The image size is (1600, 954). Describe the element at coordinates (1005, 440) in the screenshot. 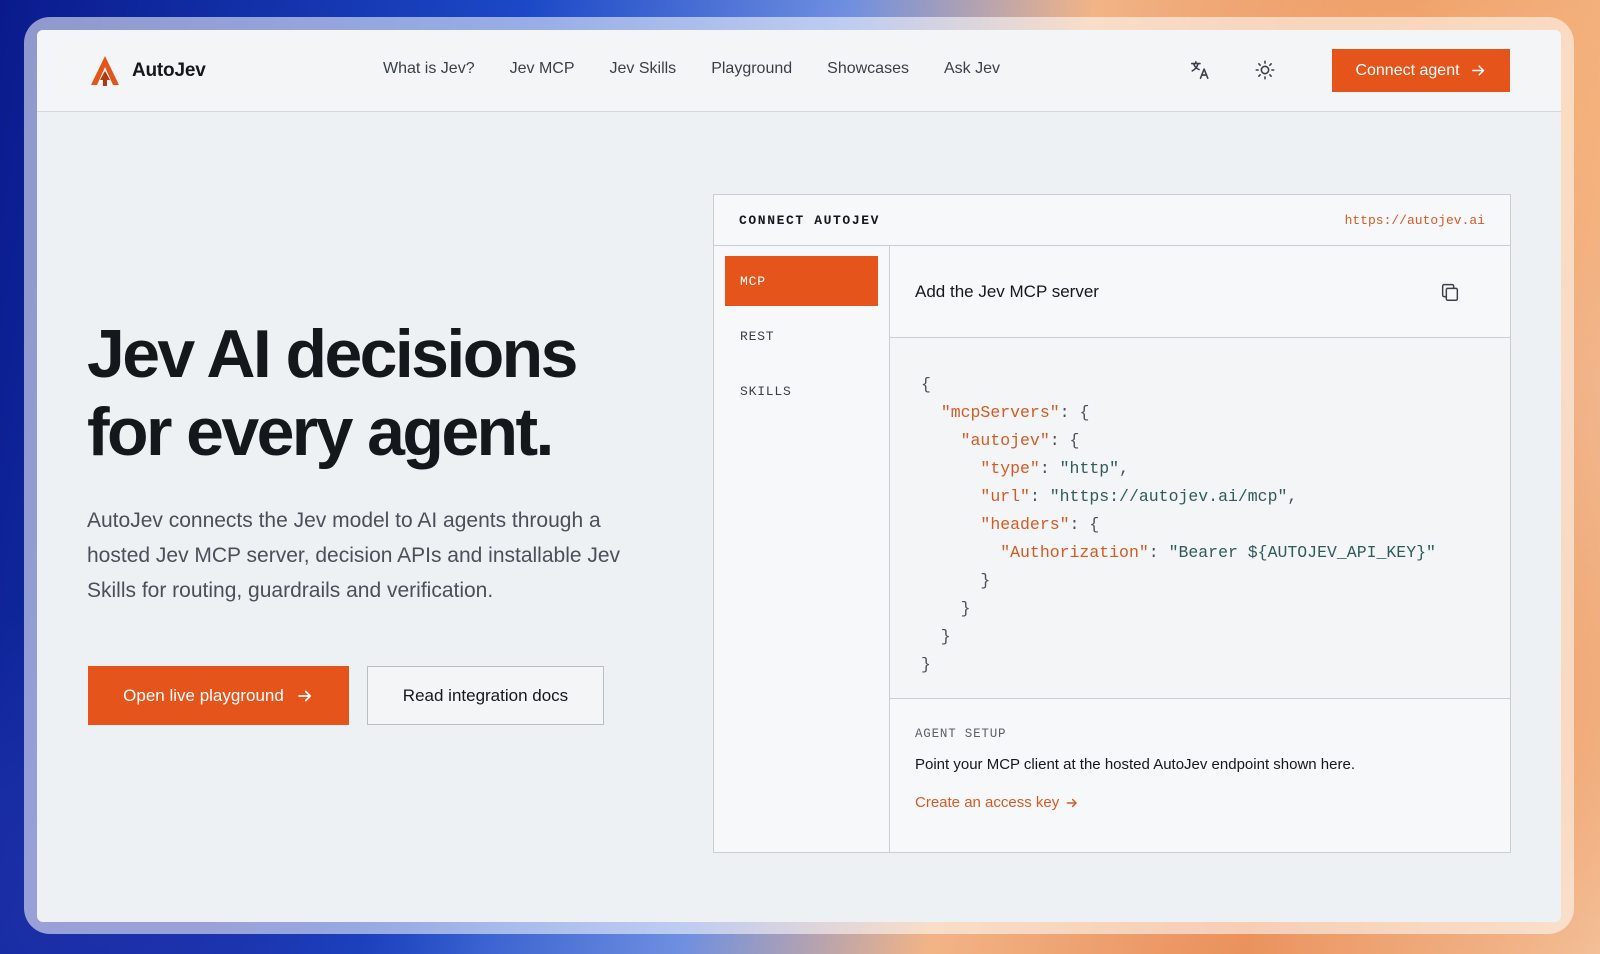

I see `code-key: "autojev"` at that location.